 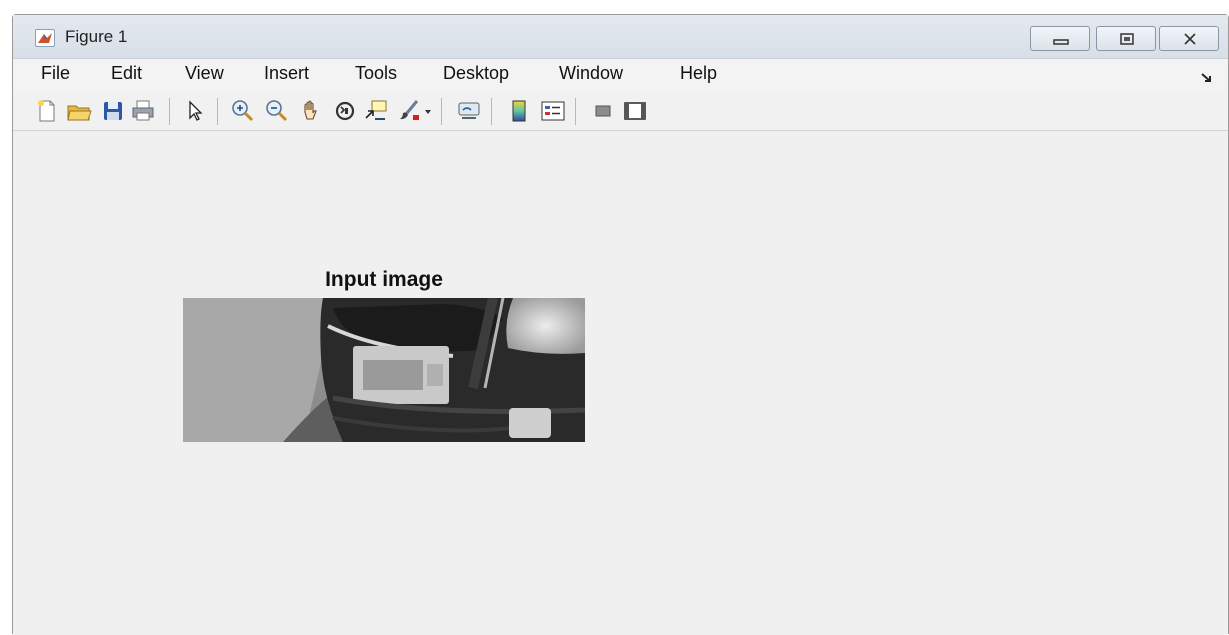 What do you see at coordinates (603, 111) in the screenshot?
I see `hide-plot-tools-icon` at bounding box center [603, 111].